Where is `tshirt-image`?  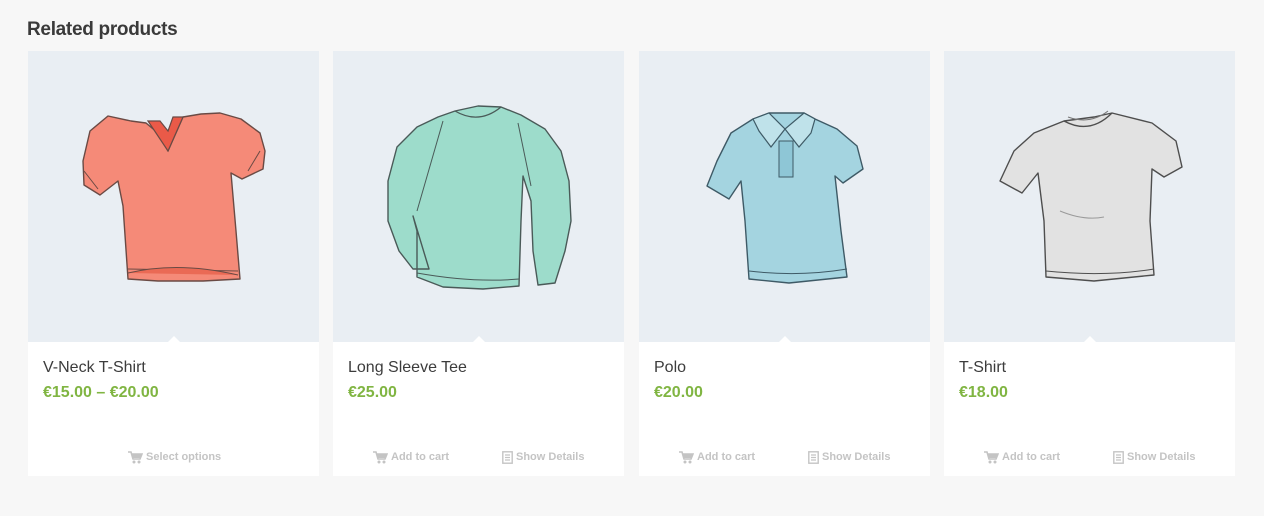
tshirt-image is located at coordinates (1091, 196).